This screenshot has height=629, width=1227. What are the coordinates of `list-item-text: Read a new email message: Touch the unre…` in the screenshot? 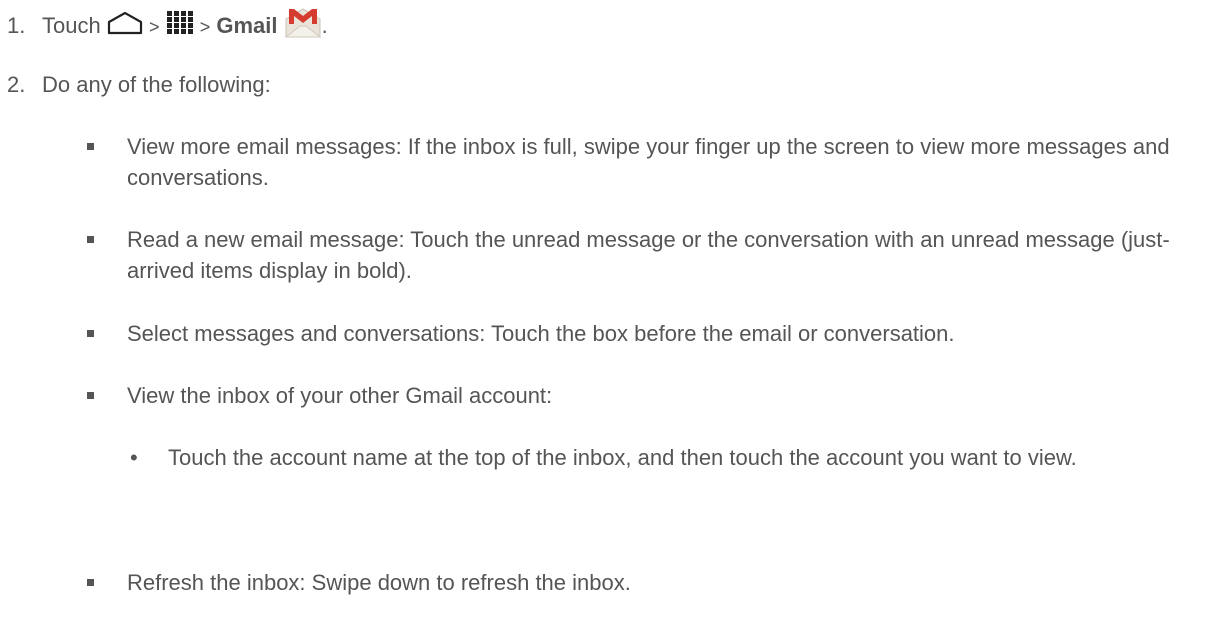 It's located at (648, 255).